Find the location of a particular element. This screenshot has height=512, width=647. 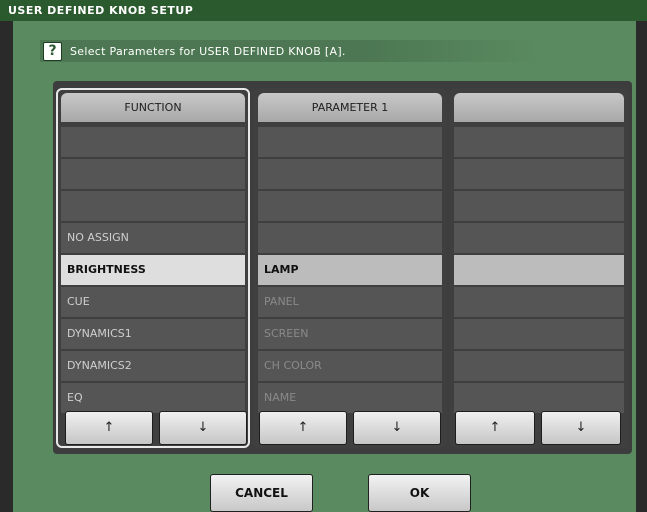

parameter1-scroll-down-button: ↓ is located at coordinates (397, 428).